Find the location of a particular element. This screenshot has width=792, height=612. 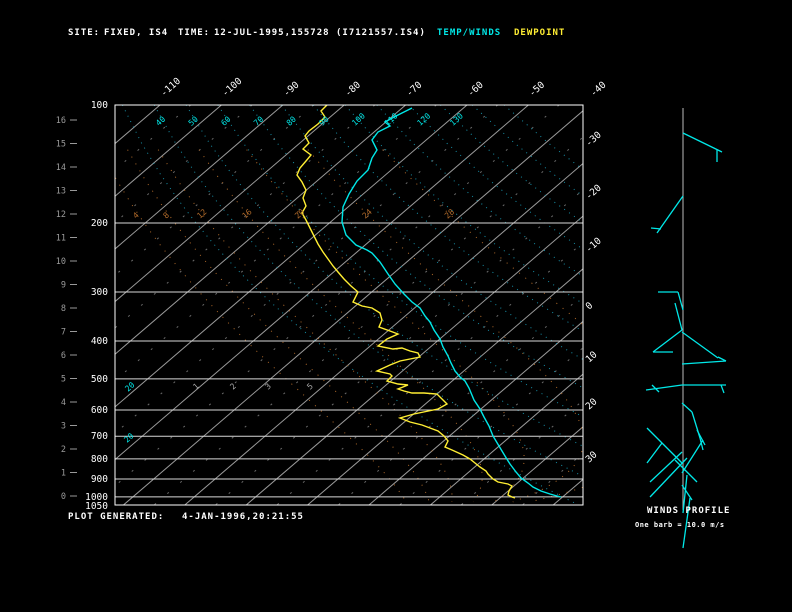

axis-label: 300 is located at coordinates (99, 292).